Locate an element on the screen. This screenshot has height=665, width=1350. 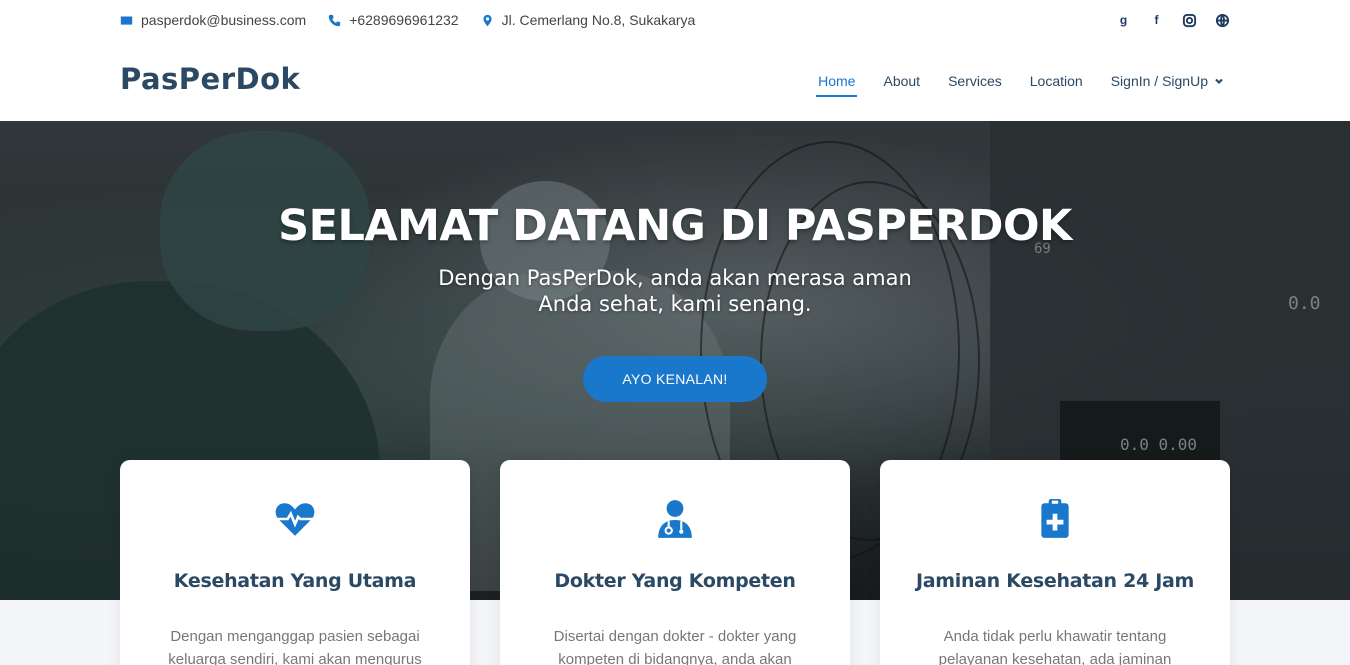
instagram-icon is located at coordinates (1189, 20).